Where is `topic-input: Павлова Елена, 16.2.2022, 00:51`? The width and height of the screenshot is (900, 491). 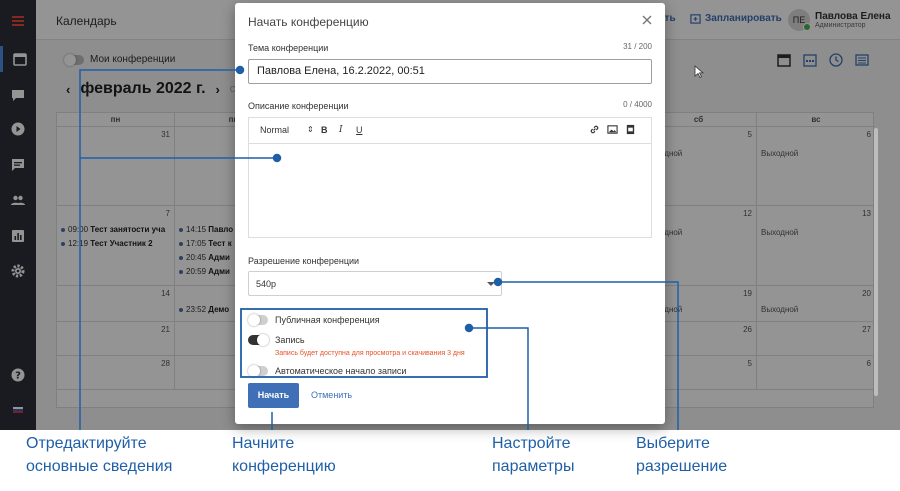 topic-input: Павлова Елена, 16.2.2022, 00:51 is located at coordinates (450, 71).